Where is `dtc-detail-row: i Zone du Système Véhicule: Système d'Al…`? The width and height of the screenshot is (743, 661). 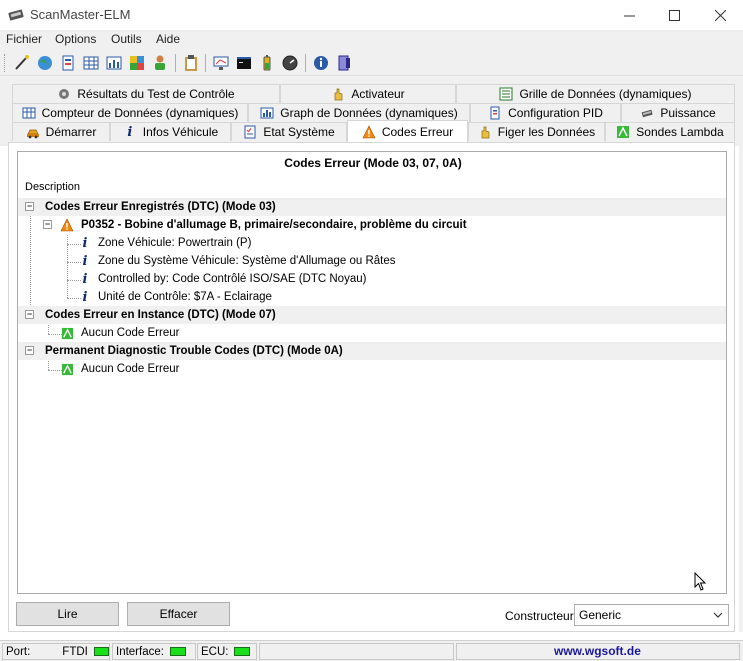 dtc-detail-row: i Zone du Système Véhicule: Système d'Al… is located at coordinates (372, 261).